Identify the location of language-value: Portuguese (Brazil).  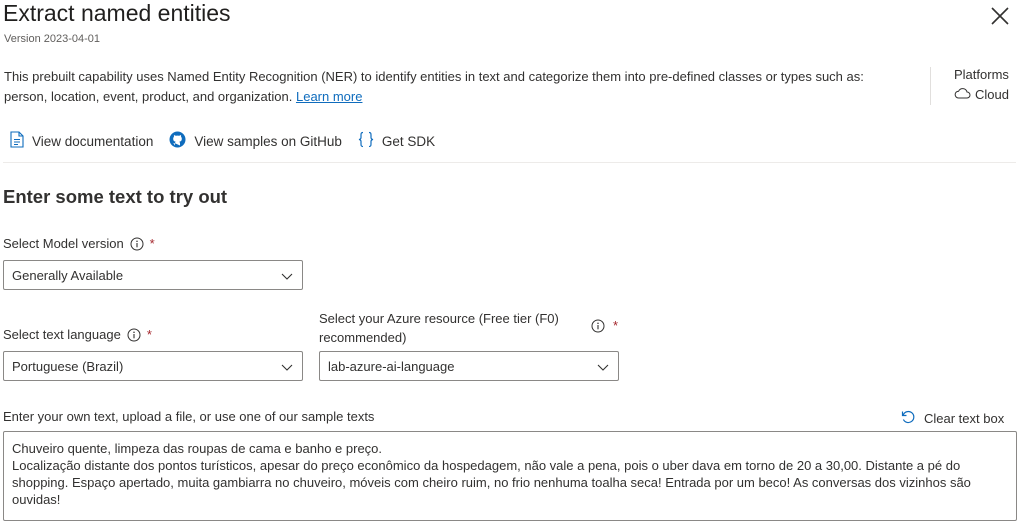
(68, 366).